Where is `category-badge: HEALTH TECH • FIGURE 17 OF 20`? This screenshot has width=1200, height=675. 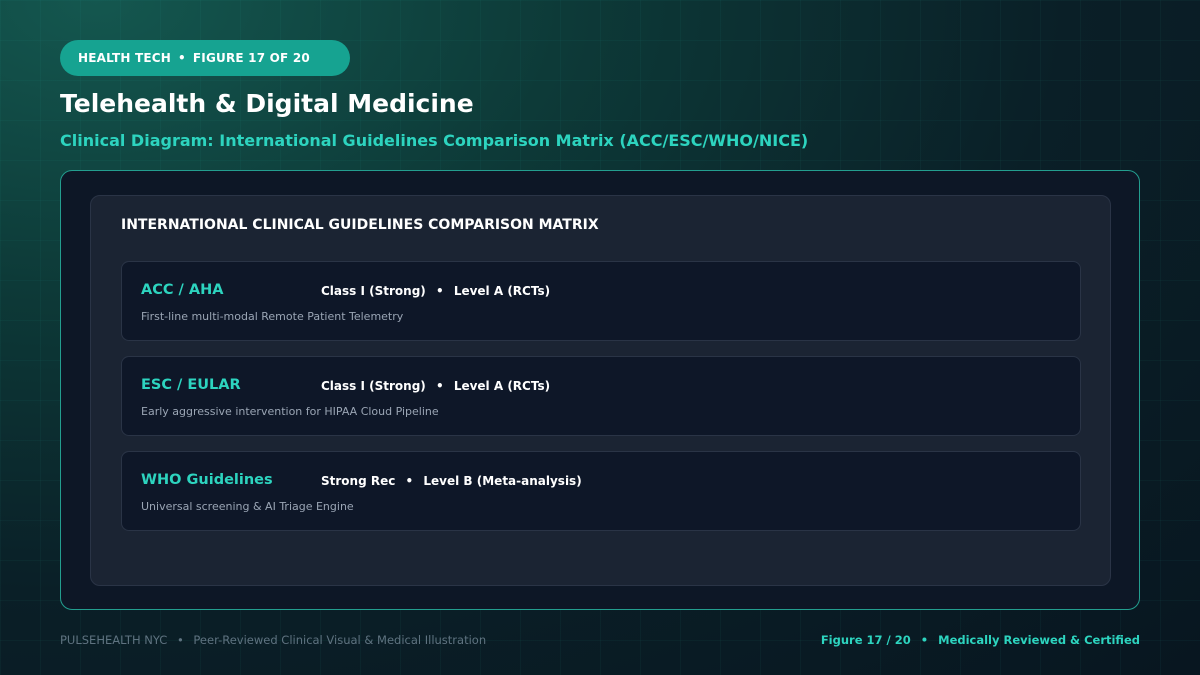
category-badge: HEALTH TECH • FIGURE 17 OF 20 is located at coordinates (205, 58).